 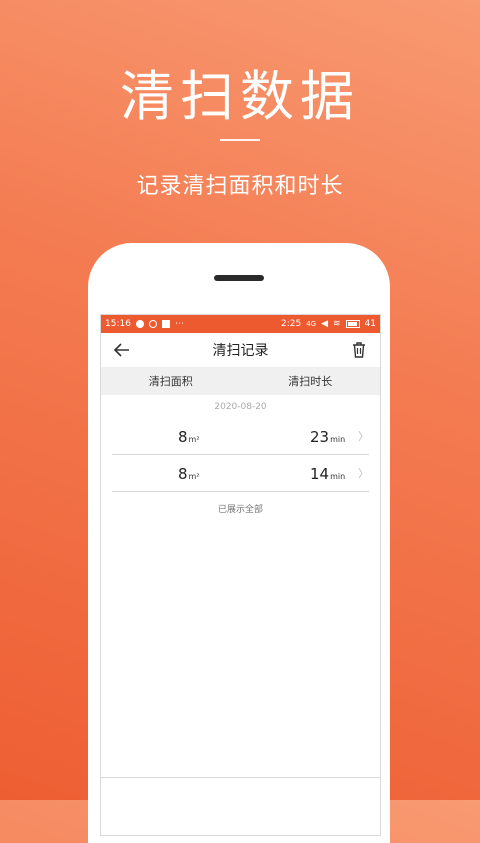 I want to click on column-header: 清扫面积 清扫时长, so click(x=240, y=381).